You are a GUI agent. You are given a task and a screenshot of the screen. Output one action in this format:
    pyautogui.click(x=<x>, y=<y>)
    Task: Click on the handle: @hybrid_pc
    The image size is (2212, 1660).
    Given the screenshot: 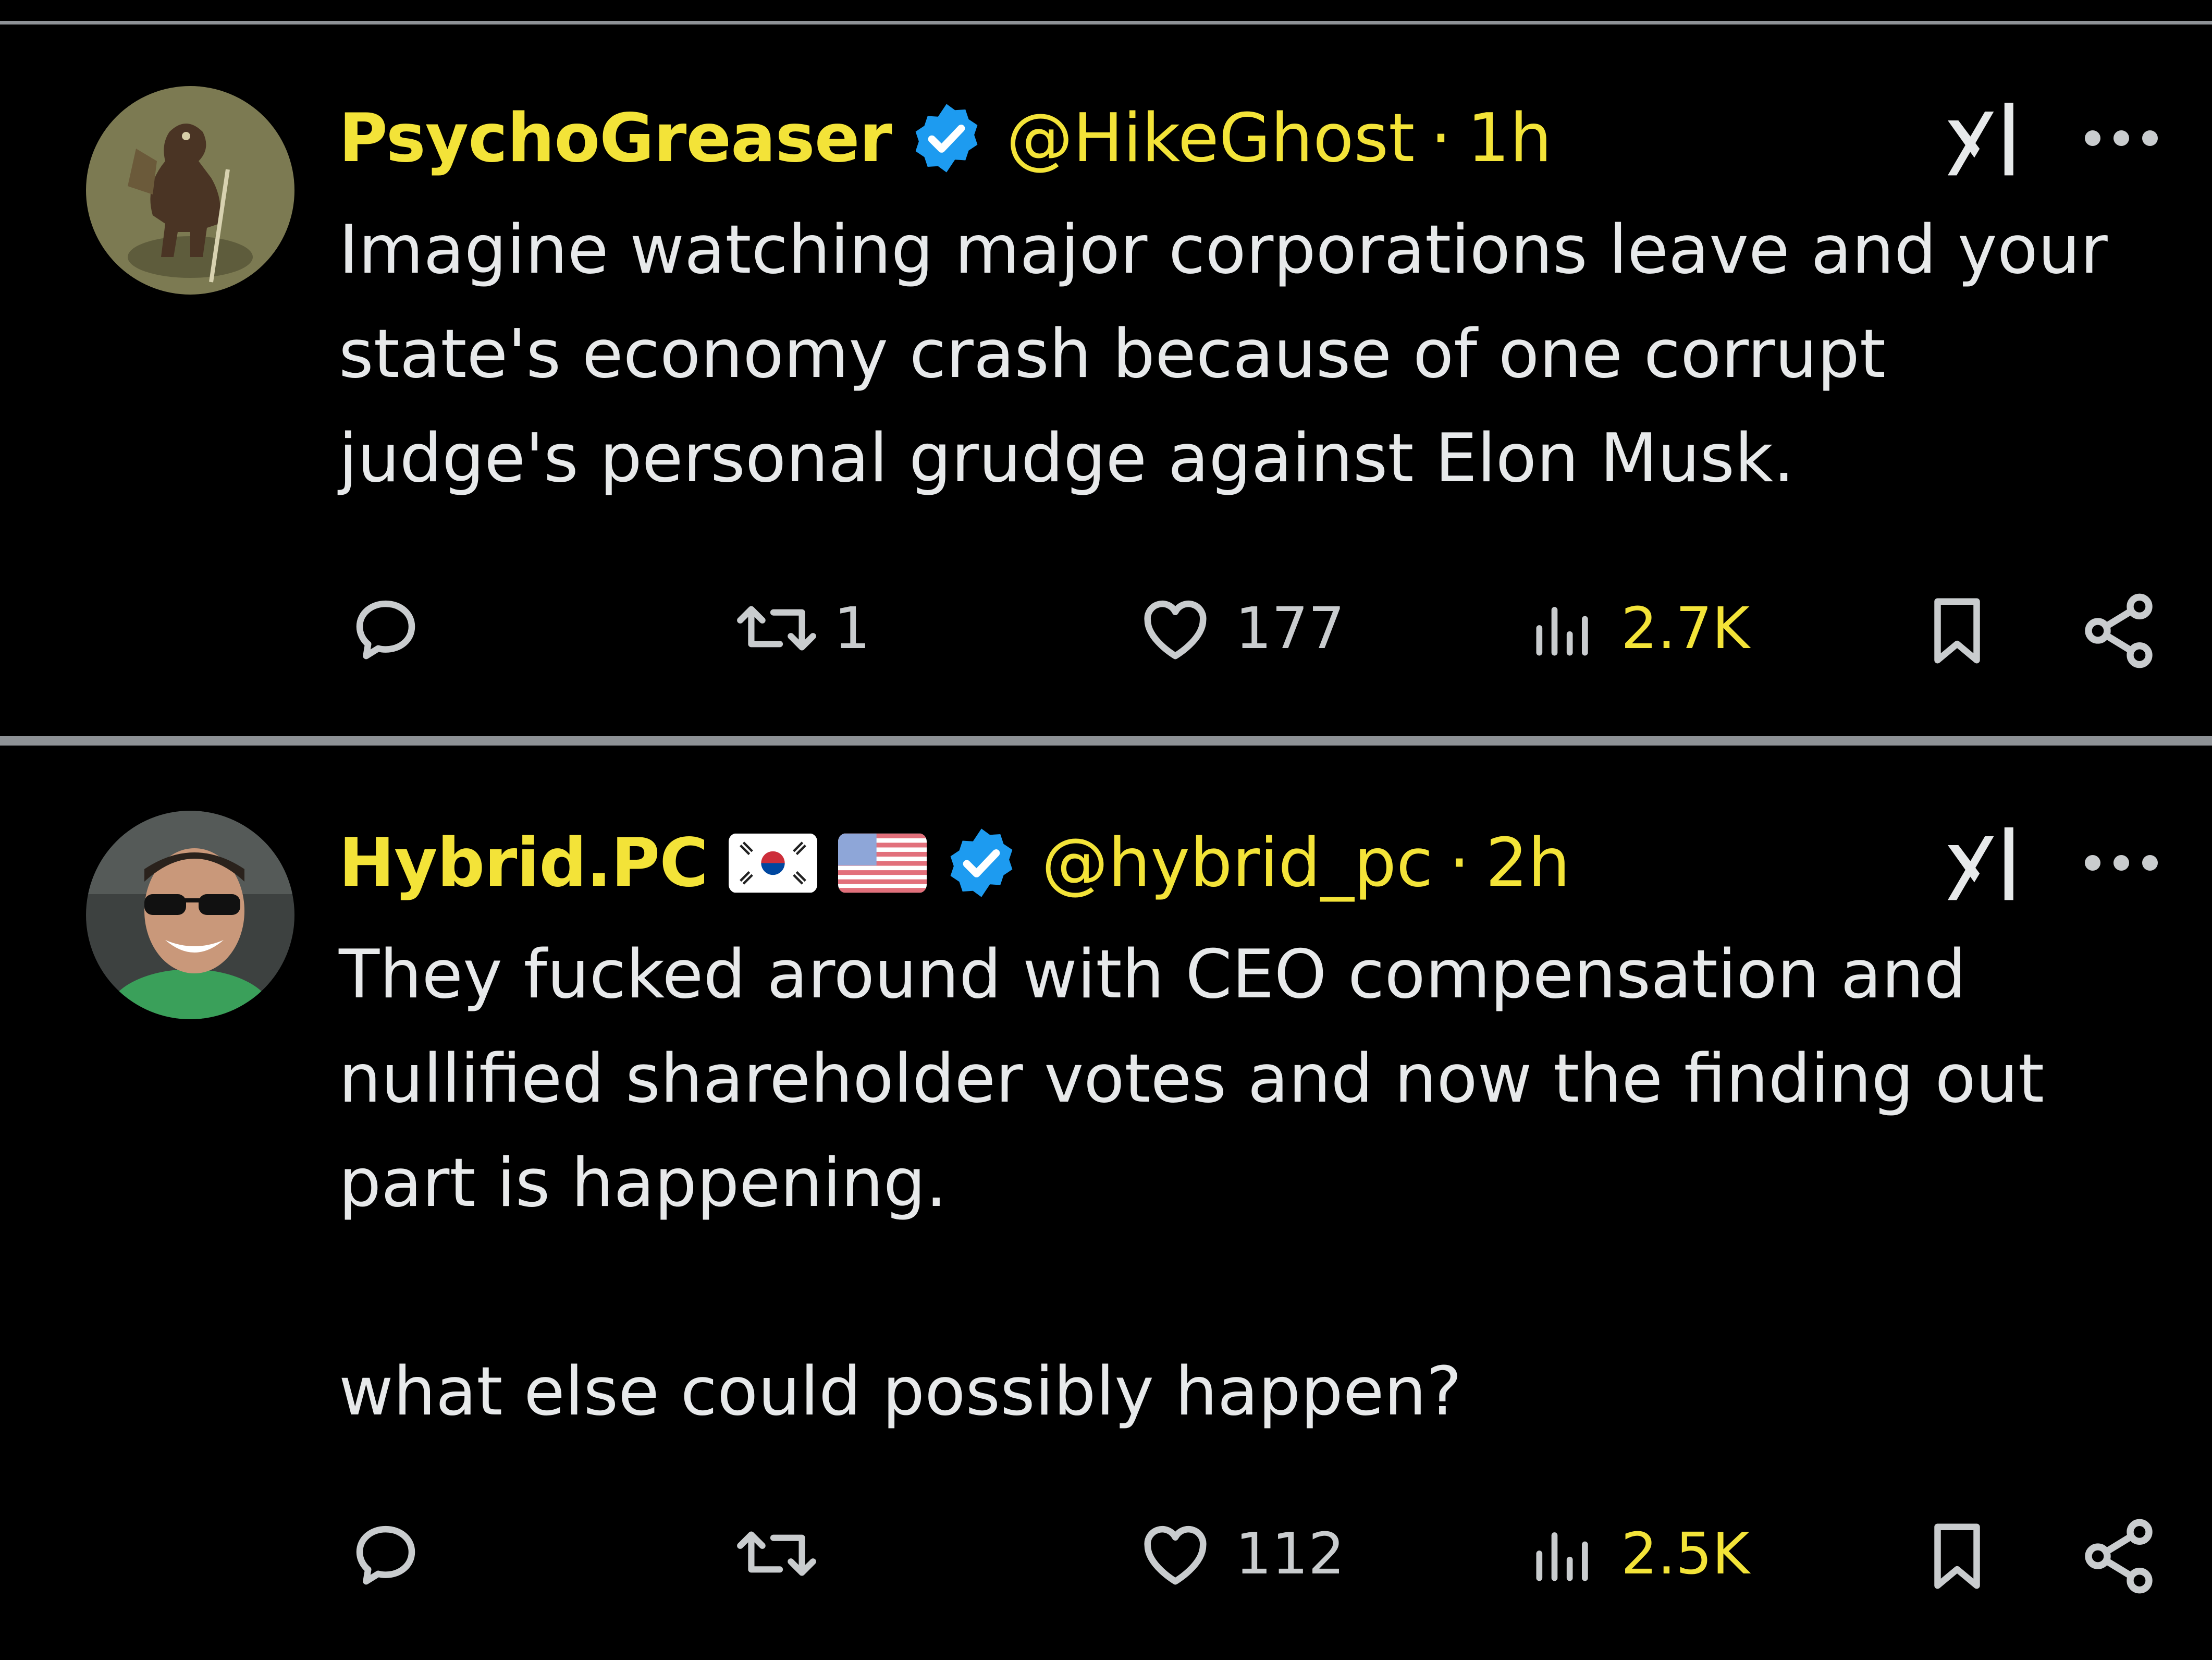 What is the action you would take?
    pyautogui.click(x=1237, y=863)
    